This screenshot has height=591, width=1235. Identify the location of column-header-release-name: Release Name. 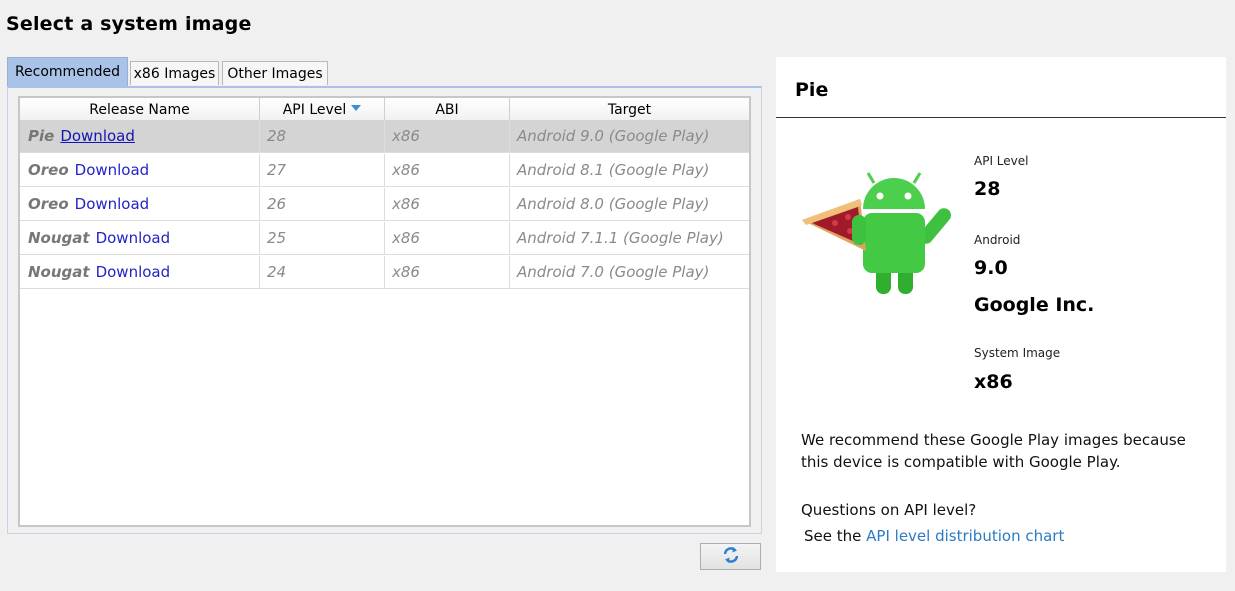
(140, 109).